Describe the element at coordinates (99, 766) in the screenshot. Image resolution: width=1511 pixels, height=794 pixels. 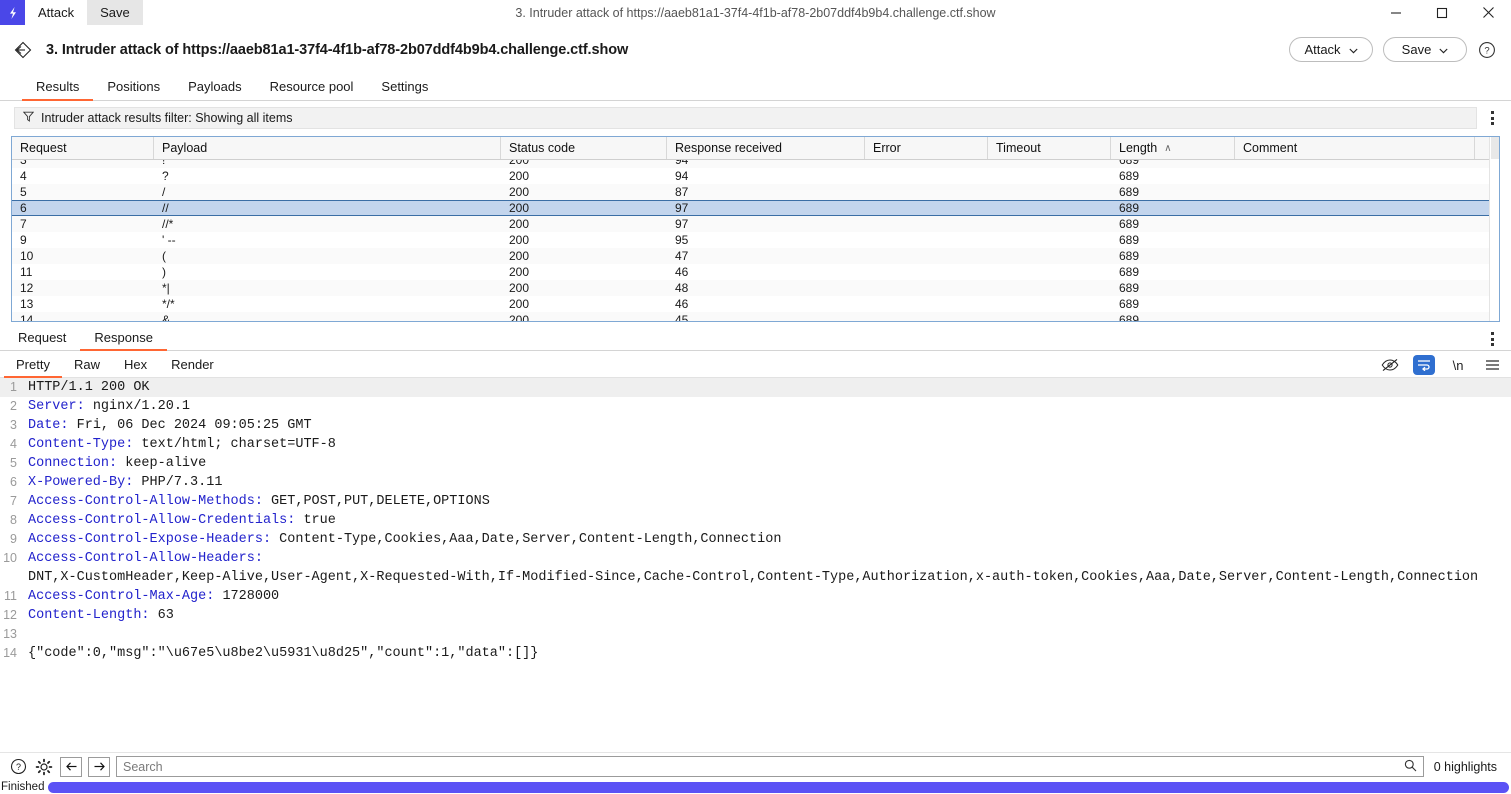
I see `search-next-button` at that location.